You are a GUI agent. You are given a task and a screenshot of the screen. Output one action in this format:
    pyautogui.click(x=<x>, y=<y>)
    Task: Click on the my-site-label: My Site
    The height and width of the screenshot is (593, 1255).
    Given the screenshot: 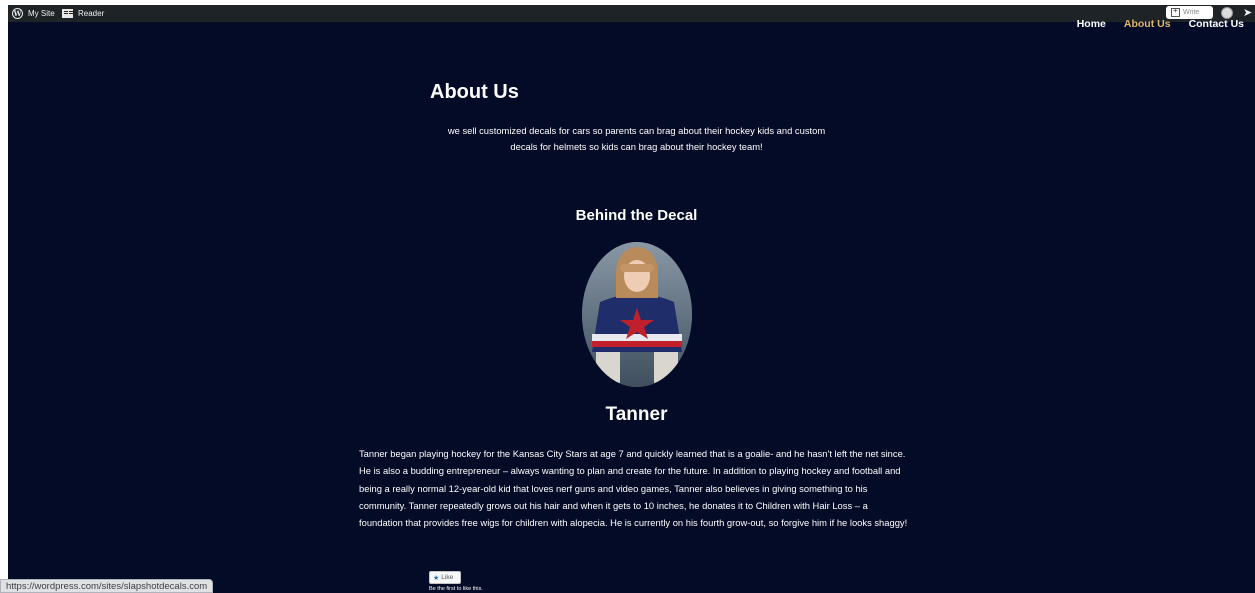 What is the action you would take?
    pyautogui.click(x=41, y=13)
    